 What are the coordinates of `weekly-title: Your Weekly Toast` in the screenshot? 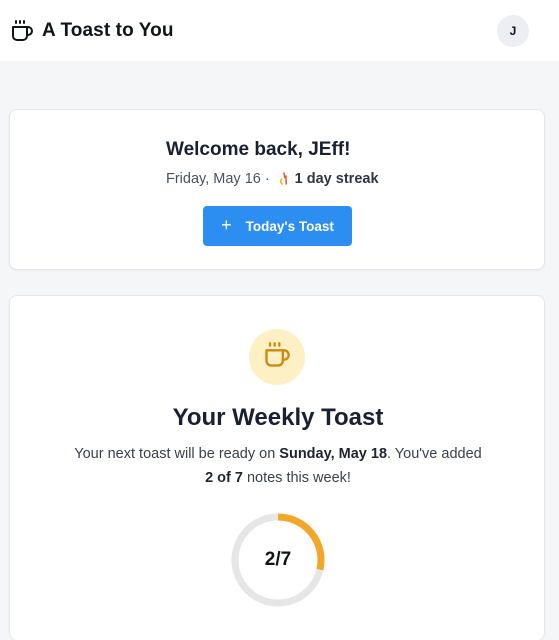 It's located at (278, 417).